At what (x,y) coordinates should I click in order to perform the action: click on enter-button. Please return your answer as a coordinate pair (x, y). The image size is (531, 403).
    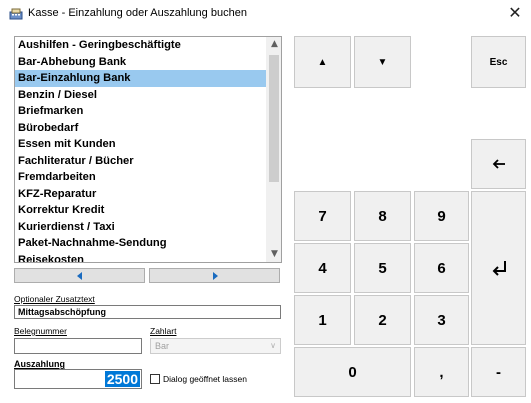
    Looking at the image, I should click on (498, 268).